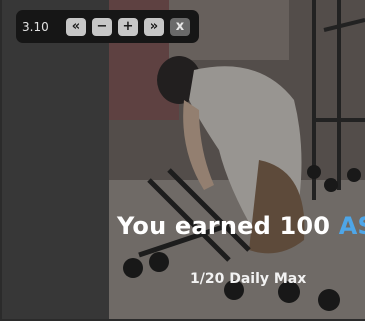 The height and width of the screenshot is (321, 365). I want to click on speed-readout: 3.10, so click(35, 26).